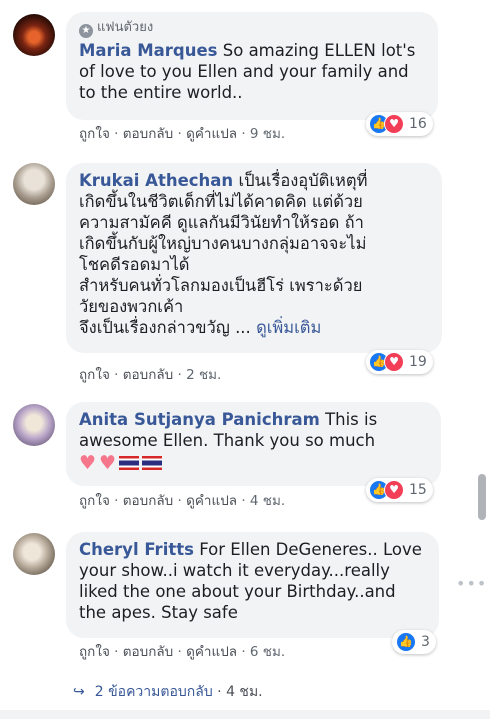 This screenshot has height=719, width=490. I want to click on reaction-summary: 👍 3, so click(414, 642).